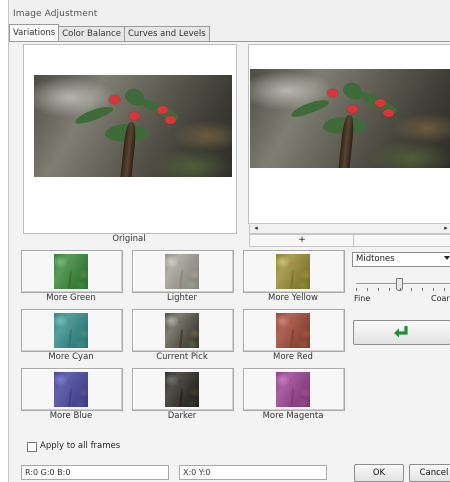 The height and width of the screenshot is (482, 450). I want to click on slider-track, so click(403, 283).